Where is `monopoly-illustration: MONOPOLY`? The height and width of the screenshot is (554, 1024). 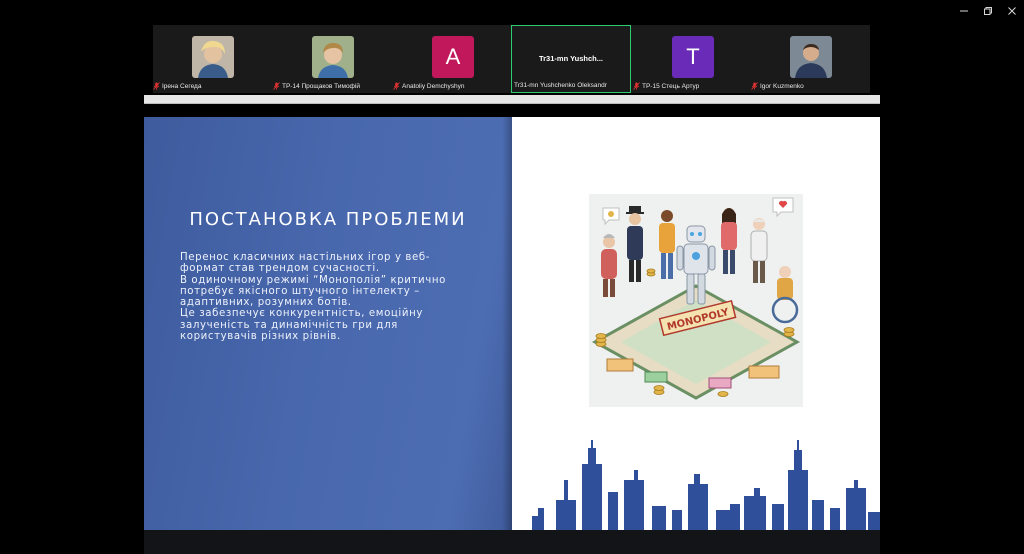
monopoly-illustration: MONOPOLY is located at coordinates (696, 300).